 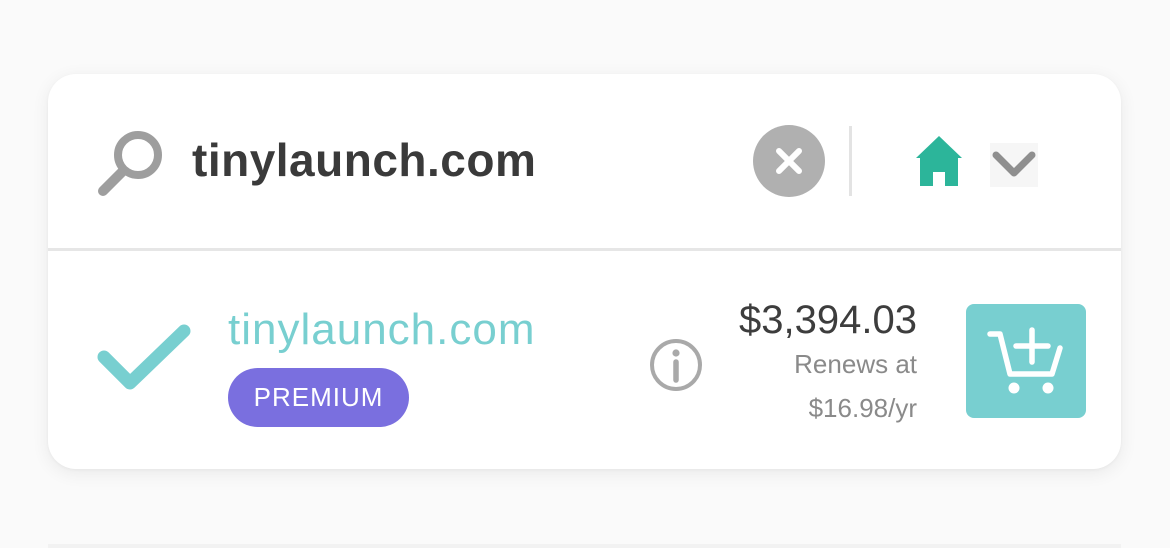 What do you see at coordinates (973, 163) in the screenshot?
I see `tld-dropdown` at bounding box center [973, 163].